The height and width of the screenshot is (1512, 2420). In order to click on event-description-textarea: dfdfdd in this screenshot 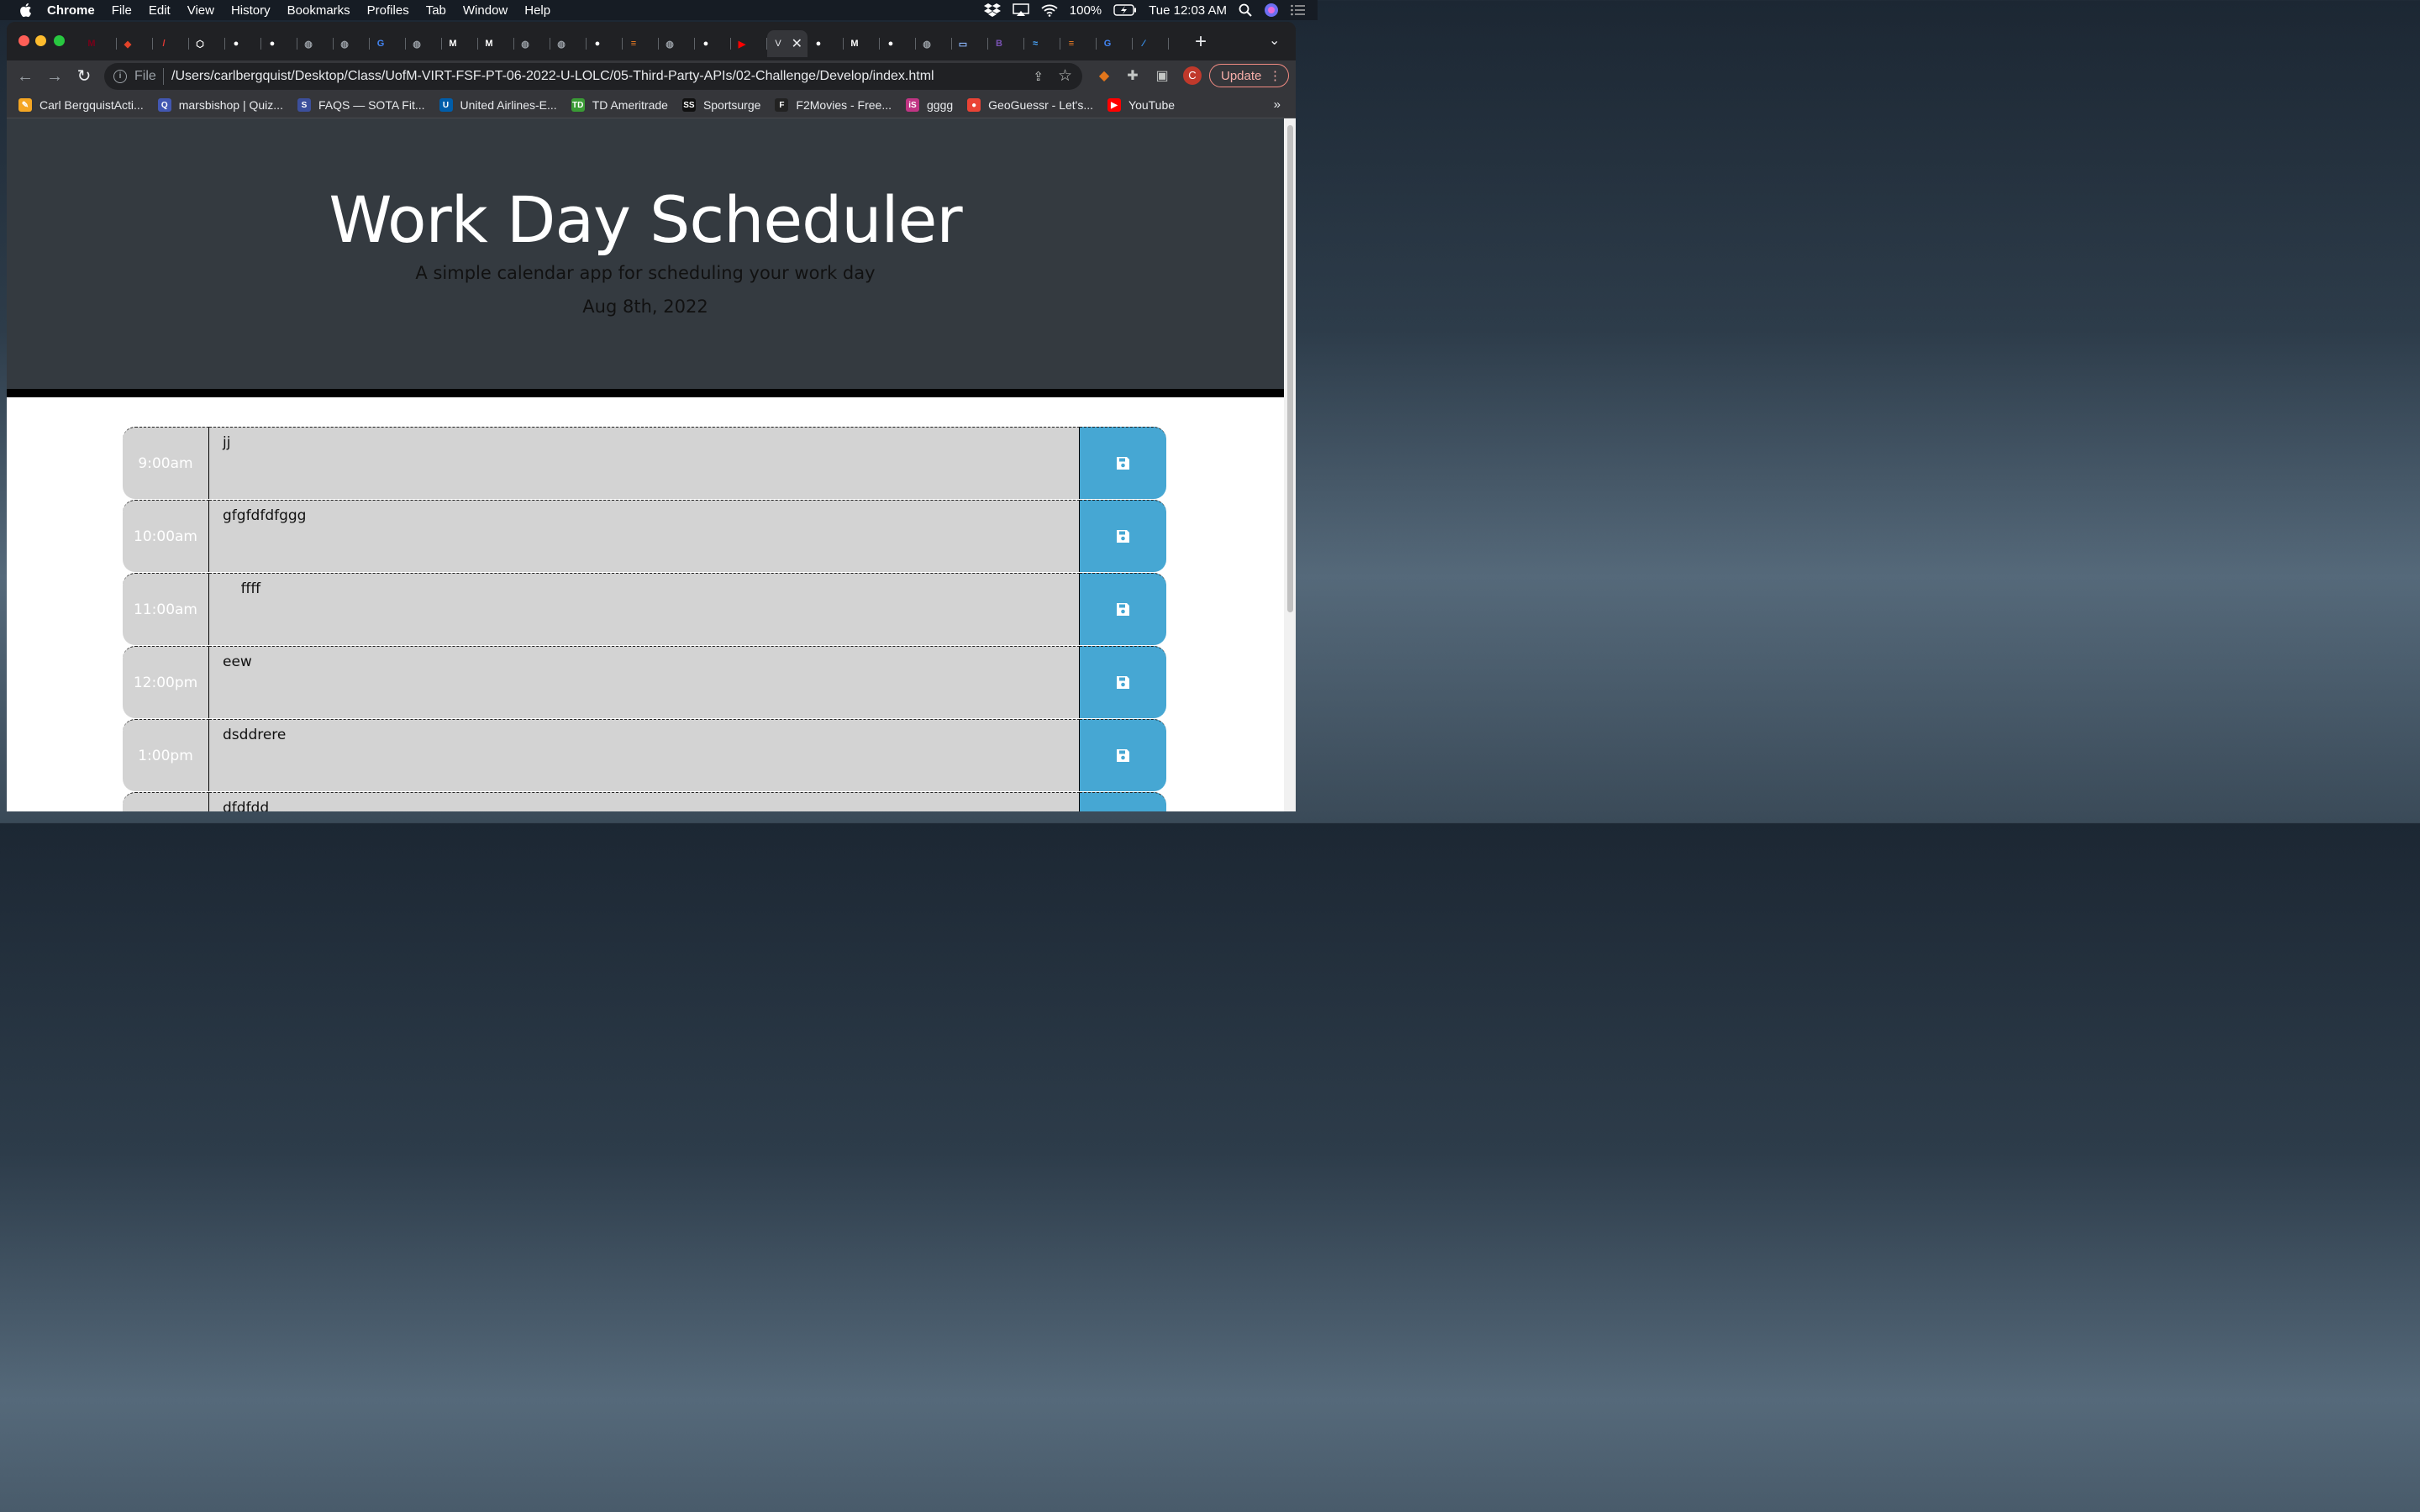, I will do `click(644, 801)`.